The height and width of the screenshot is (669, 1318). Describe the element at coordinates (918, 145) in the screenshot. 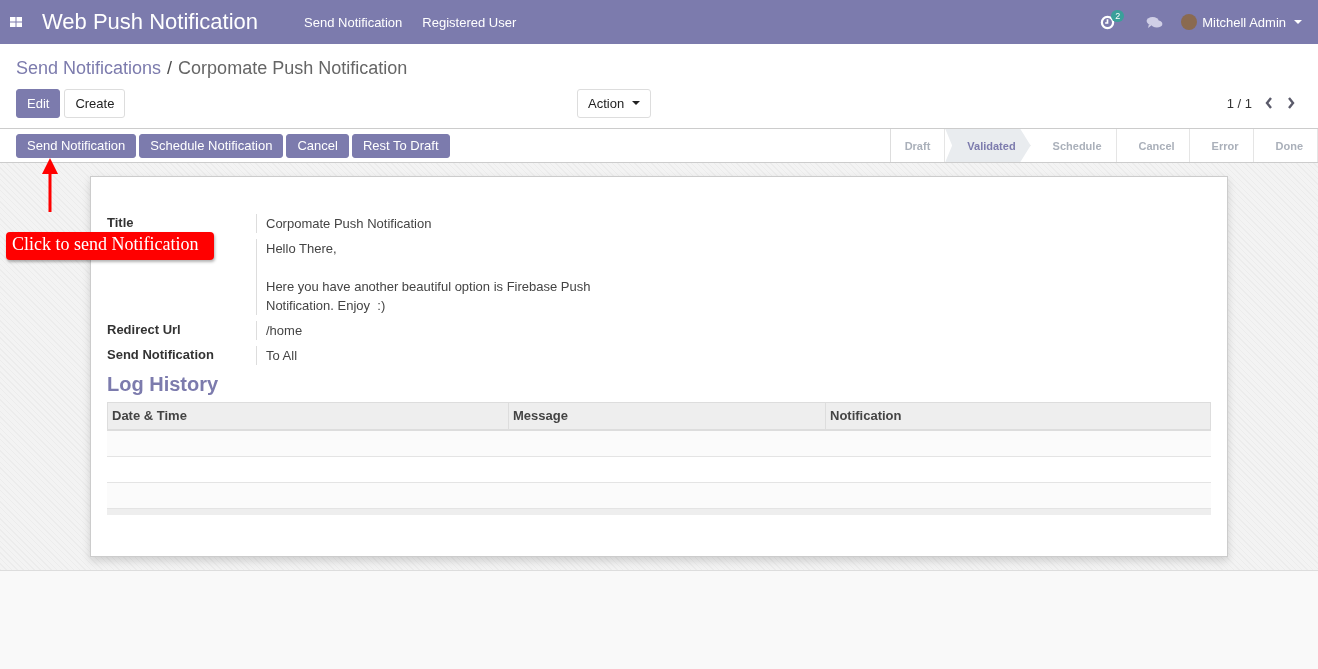

I see `status-stage: Draft` at that location.